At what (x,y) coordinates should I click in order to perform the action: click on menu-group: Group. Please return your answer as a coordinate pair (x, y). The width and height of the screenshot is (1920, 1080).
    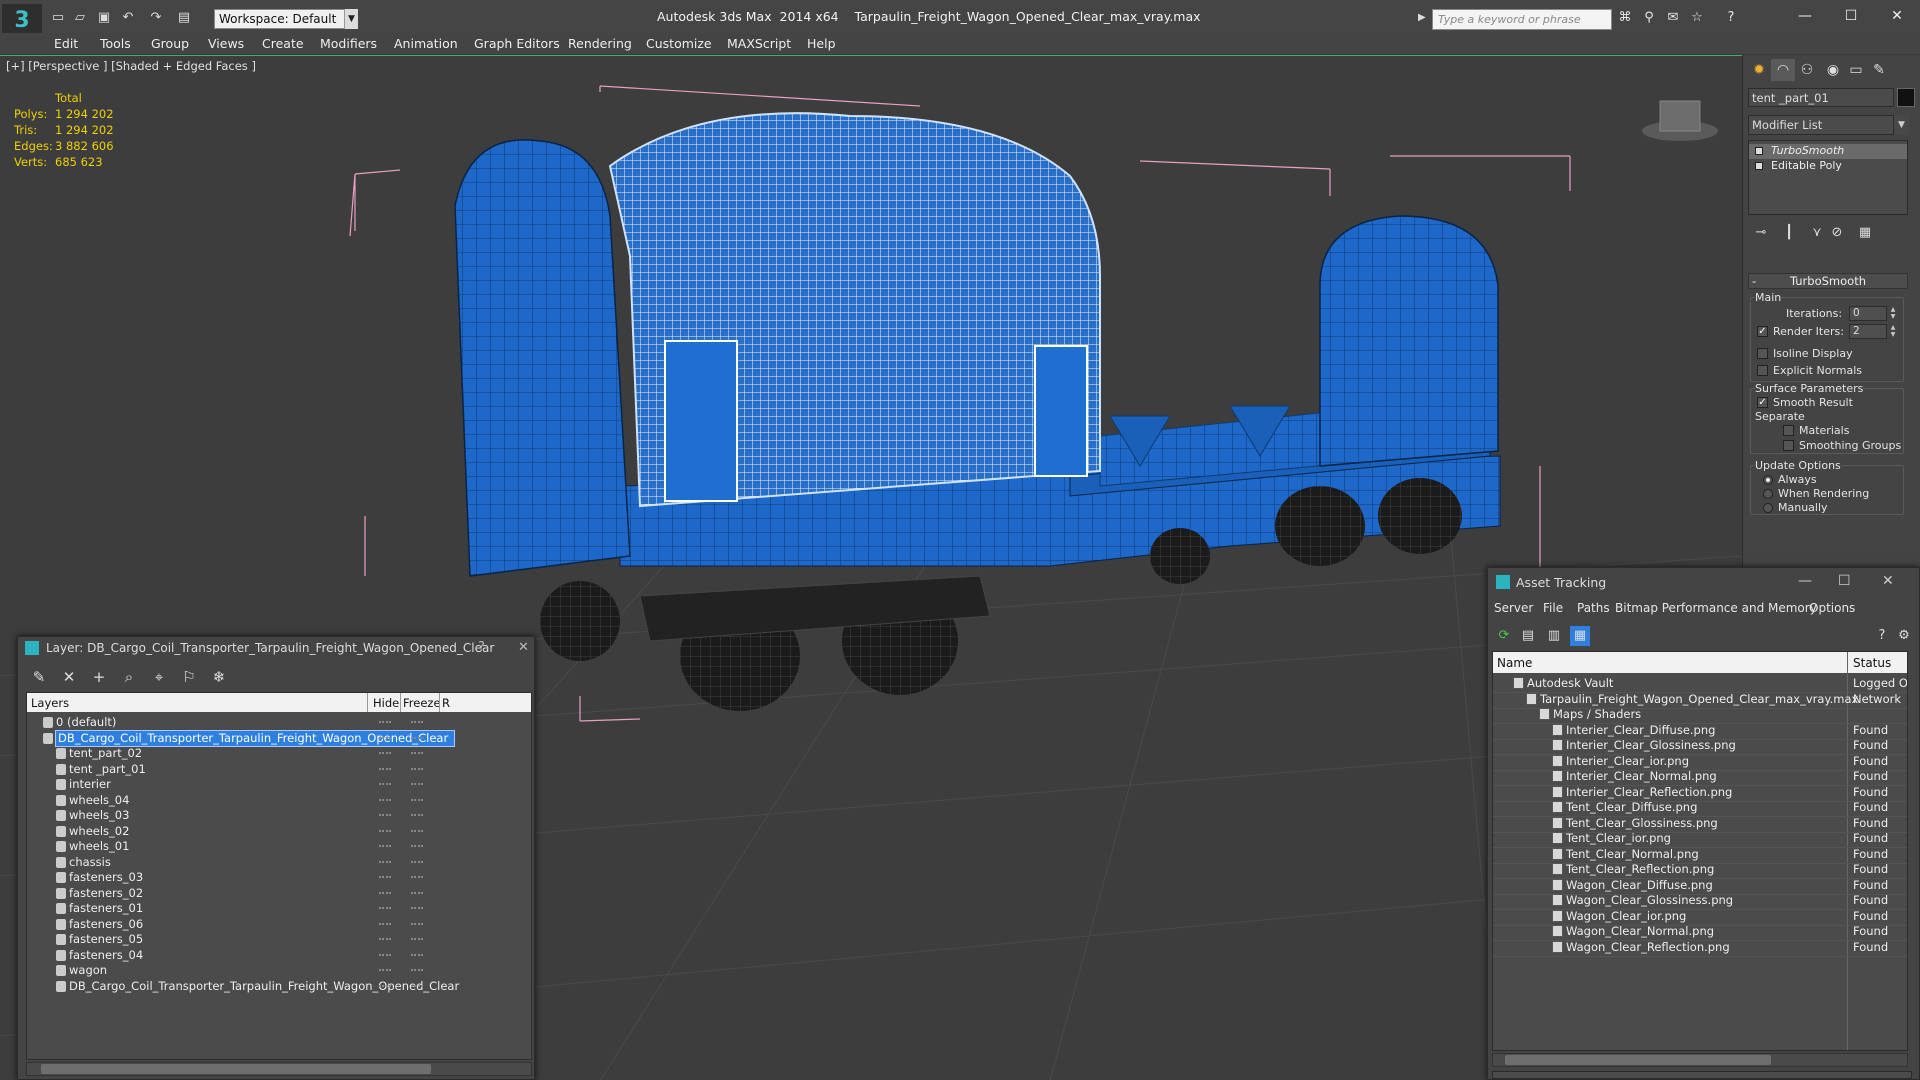
    Looking at the image, I should click on (170, 43).